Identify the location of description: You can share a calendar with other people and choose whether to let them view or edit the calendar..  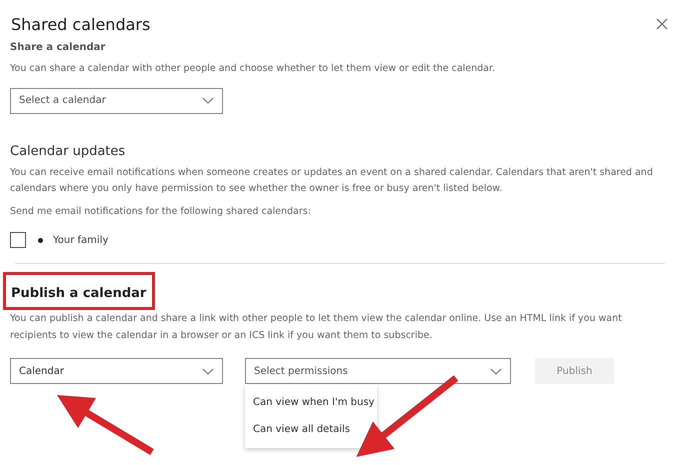
(253, 69).